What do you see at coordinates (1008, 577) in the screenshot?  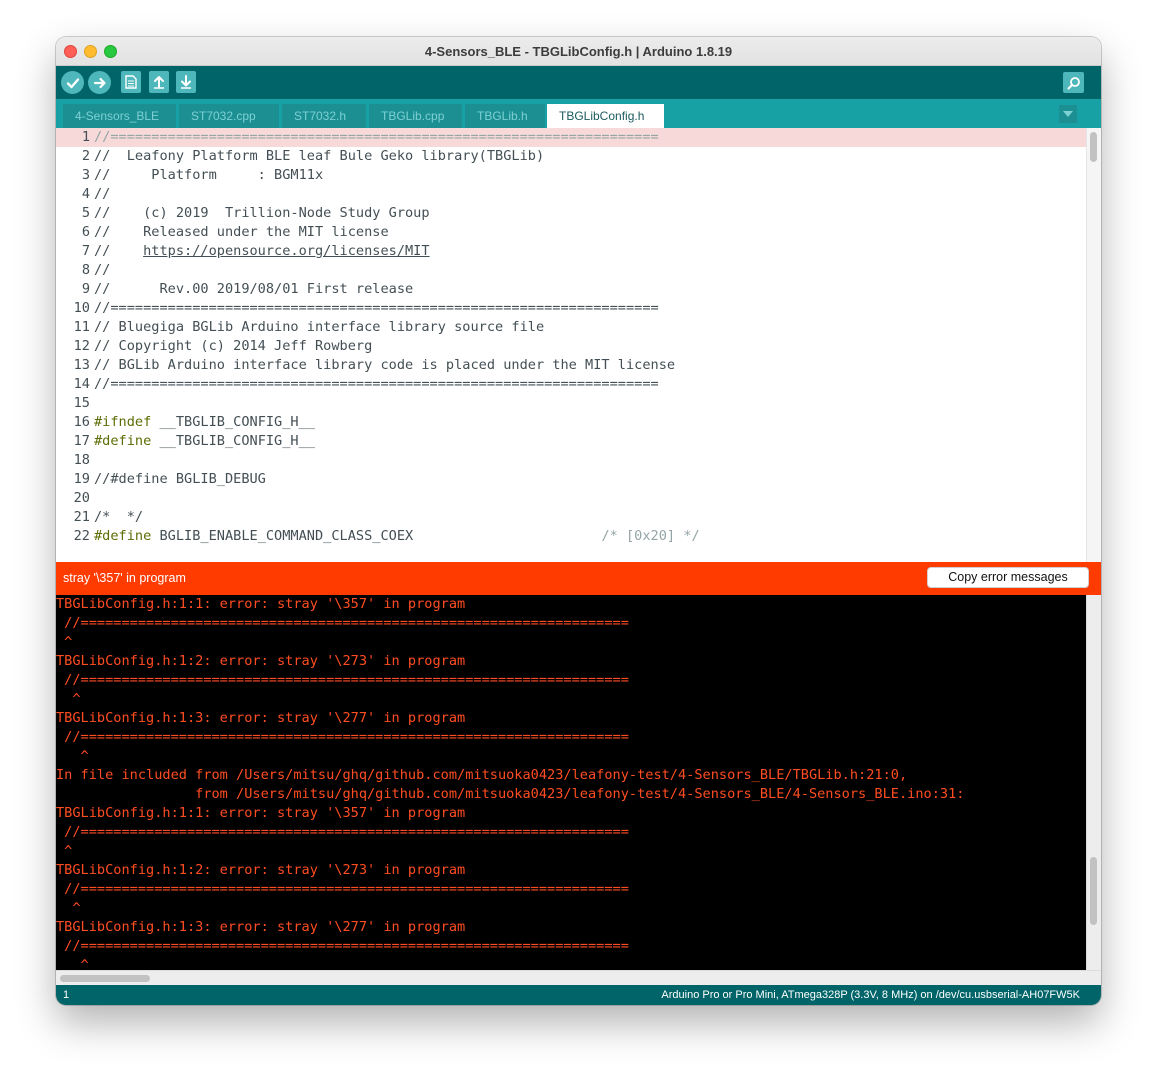 I see `copy-error-messages-button: Copy error messages` at bounding box center [1008, 577].